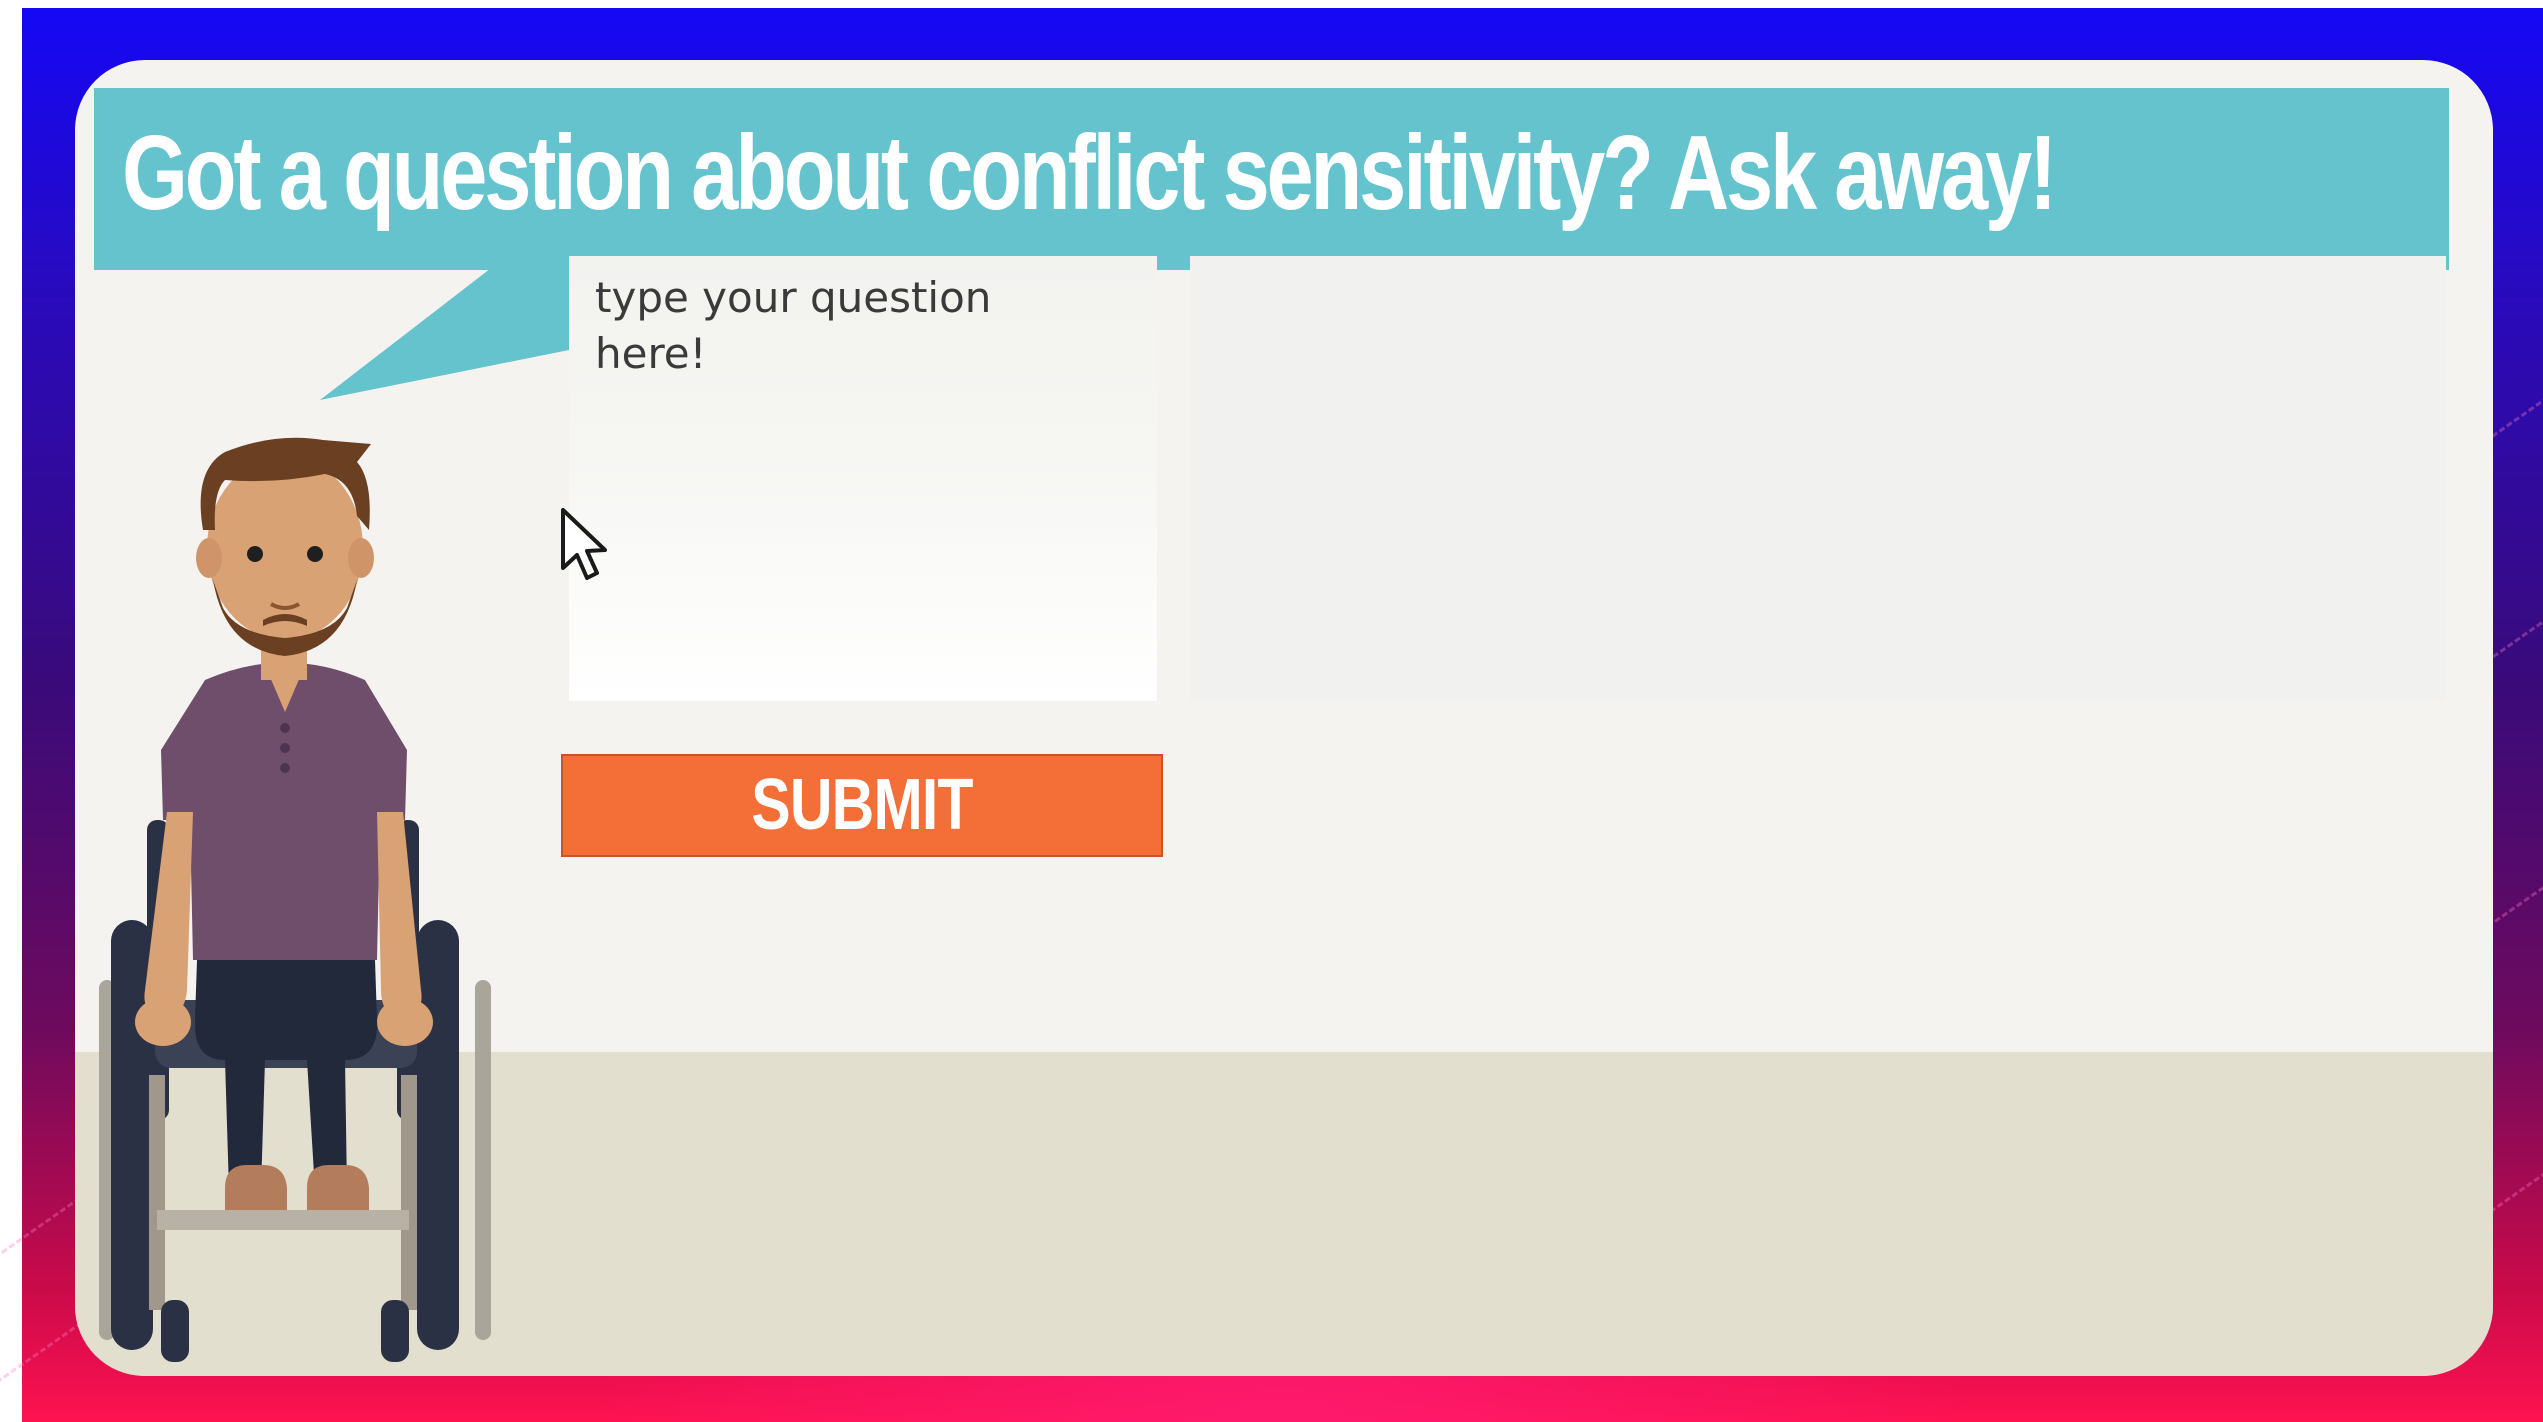  What do you see at coordinates (295, 899) in the screenshot?
I see `wheelchair-user-illustration` at bounding box center [295, 899].